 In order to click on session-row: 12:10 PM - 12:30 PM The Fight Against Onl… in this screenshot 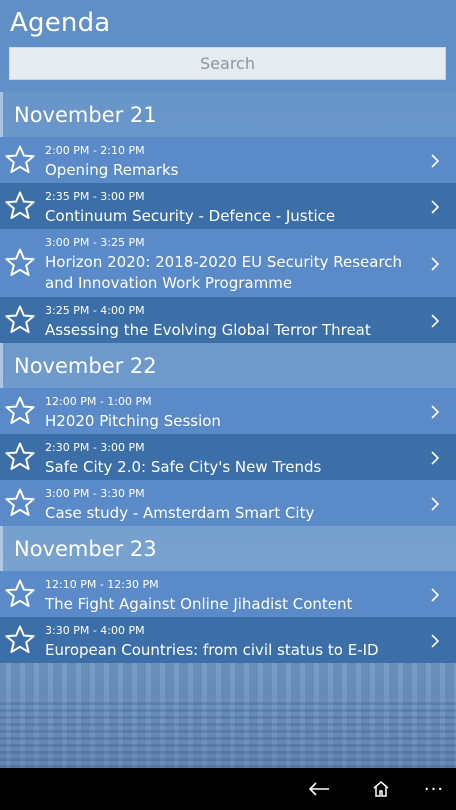, I will do `click(228, 594)`.